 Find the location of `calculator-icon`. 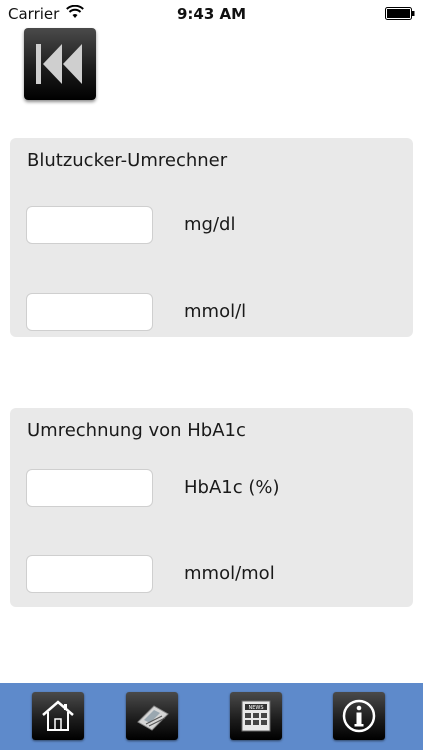

calculator-icon is located at coordinates (153, 718).